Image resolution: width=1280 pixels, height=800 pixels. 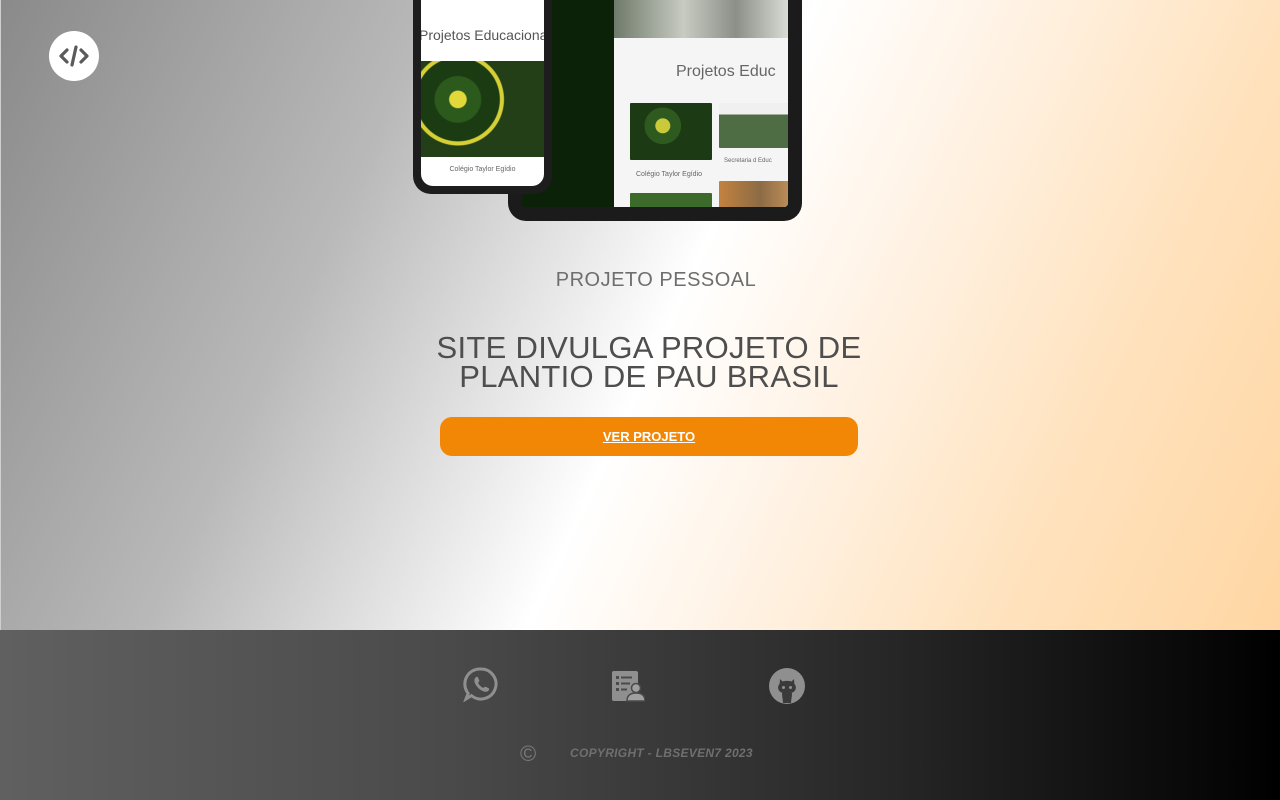 What do you see at coordinates (661, 753) in the screenshot?
I see `copyright-text: COPYRIGHT - LBSEVEN7 2023` at bounding box center [661, 753].